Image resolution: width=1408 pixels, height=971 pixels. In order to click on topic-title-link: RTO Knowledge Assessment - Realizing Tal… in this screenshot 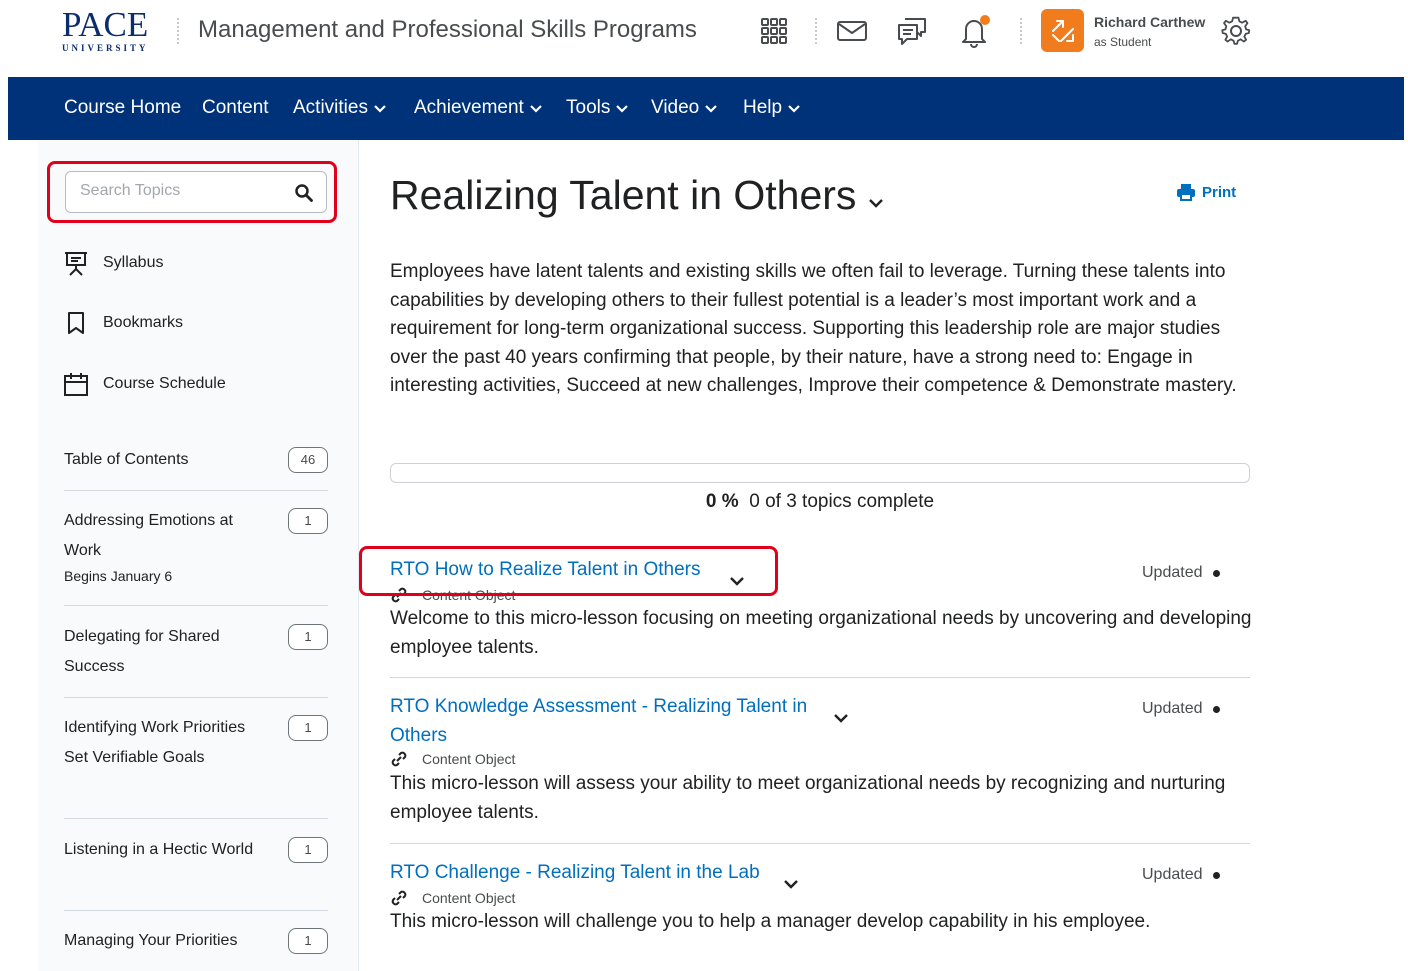, I will do `click(605, 721)`.